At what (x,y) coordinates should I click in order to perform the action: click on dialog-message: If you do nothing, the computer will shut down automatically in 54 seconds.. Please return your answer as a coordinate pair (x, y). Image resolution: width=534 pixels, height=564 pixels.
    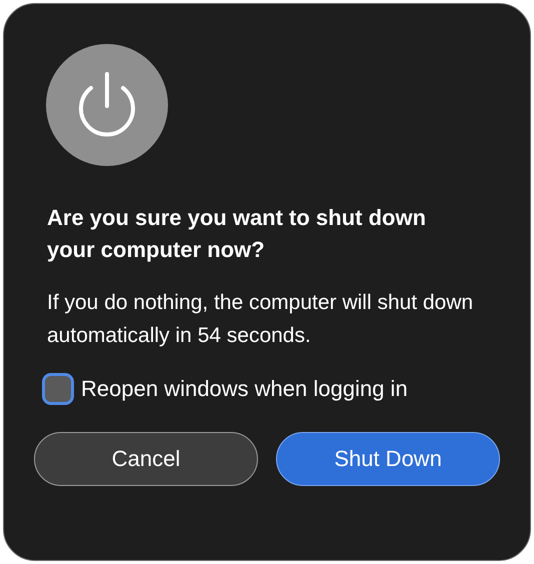
    Looking at the image, I should click on (260, 319).